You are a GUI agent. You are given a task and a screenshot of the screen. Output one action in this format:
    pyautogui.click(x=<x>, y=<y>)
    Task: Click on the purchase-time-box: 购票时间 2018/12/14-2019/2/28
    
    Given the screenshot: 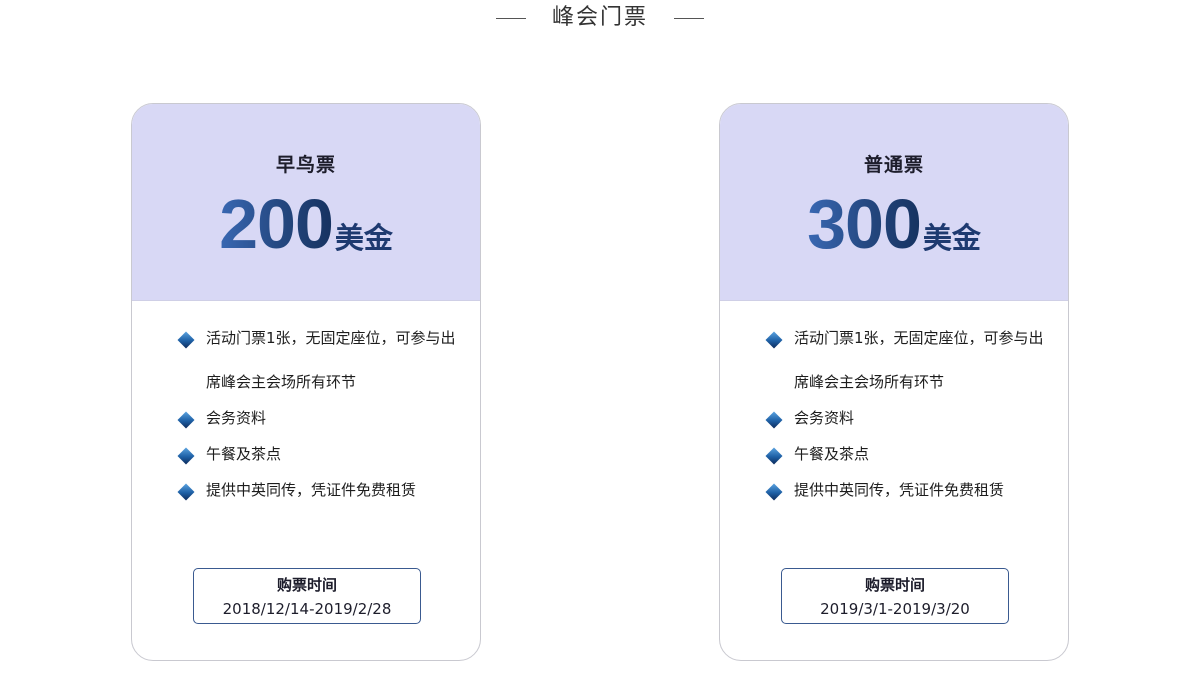 What is the action you would take?
    pyautogui.click(x=307, y=596)
    